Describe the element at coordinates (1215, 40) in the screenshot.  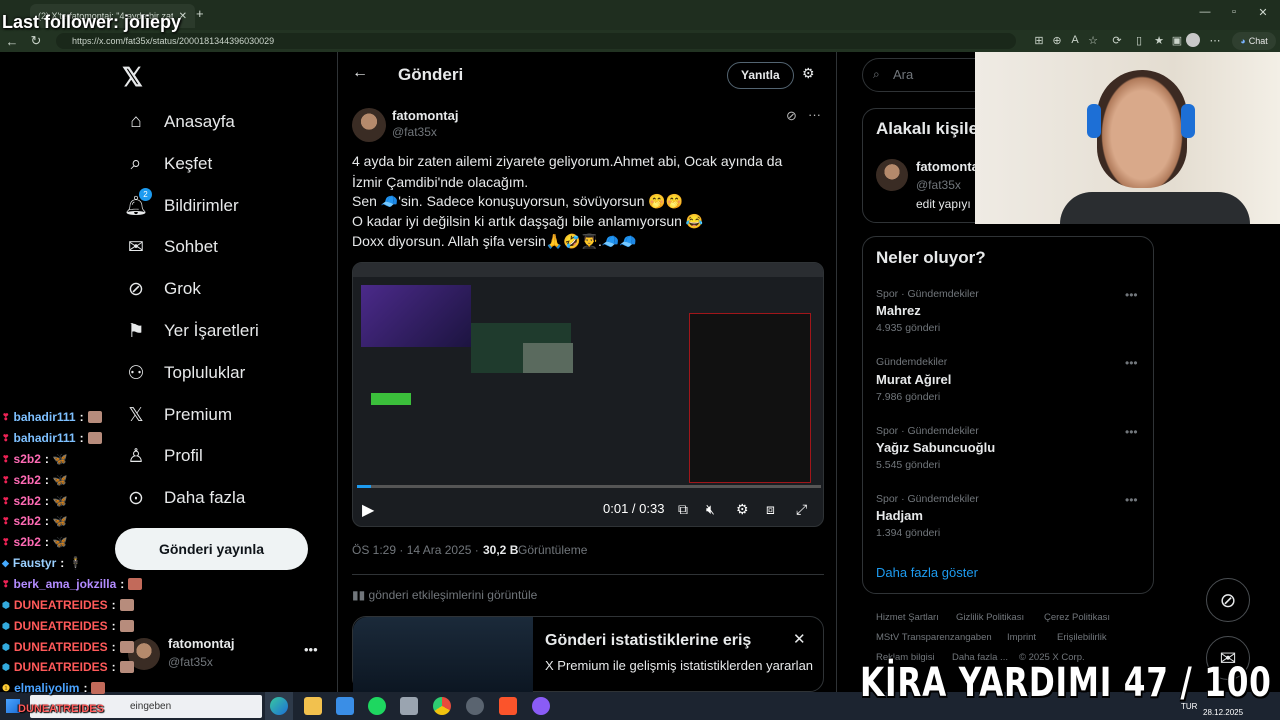
I see `browser-menu-icon: ⋯` at that location.